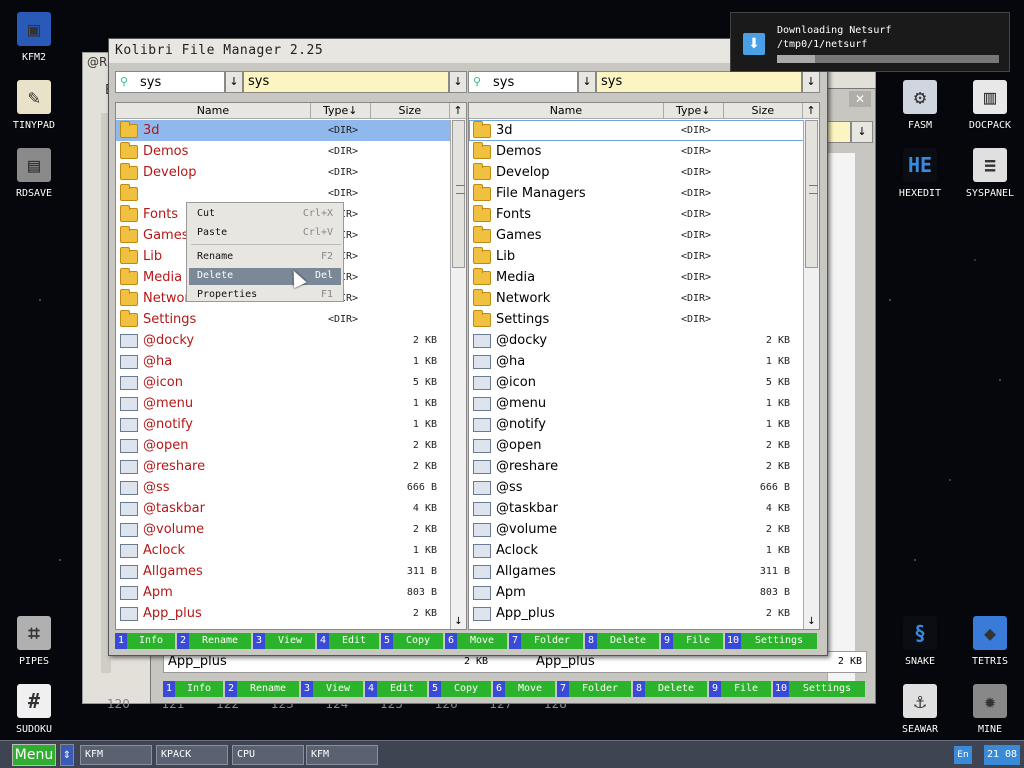  What do you see at coordinates (699, 82) in the screenshot?
I see `right-path-field: sys` at bounding box center [699, 82].